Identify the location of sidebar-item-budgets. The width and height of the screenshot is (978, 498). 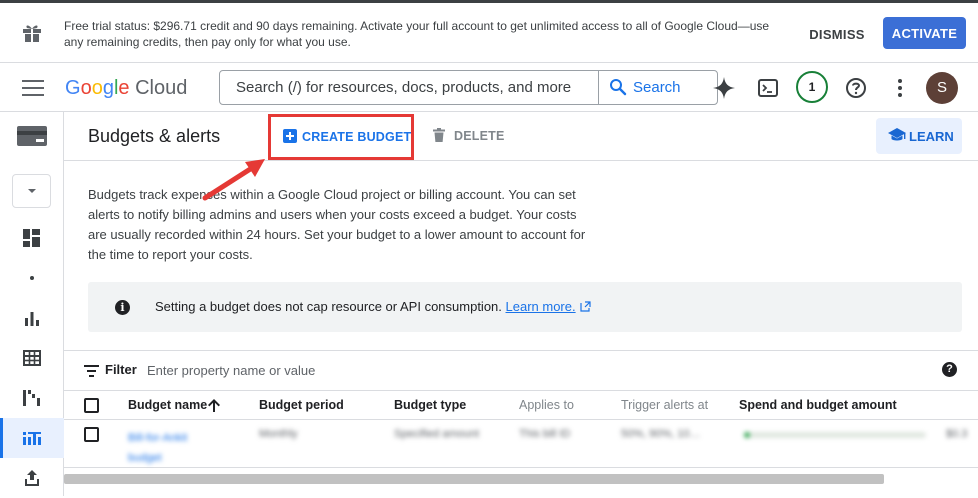
(32, 438).